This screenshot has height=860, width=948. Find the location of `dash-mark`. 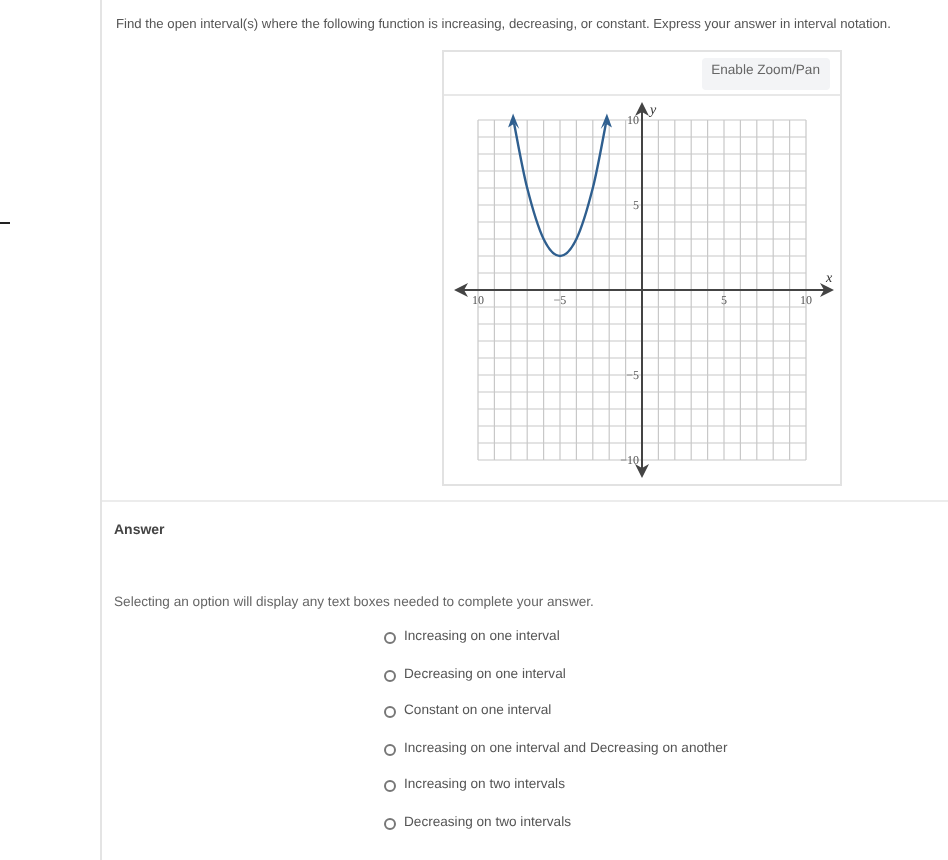

dash-mark is located at coordinates (5, 223).